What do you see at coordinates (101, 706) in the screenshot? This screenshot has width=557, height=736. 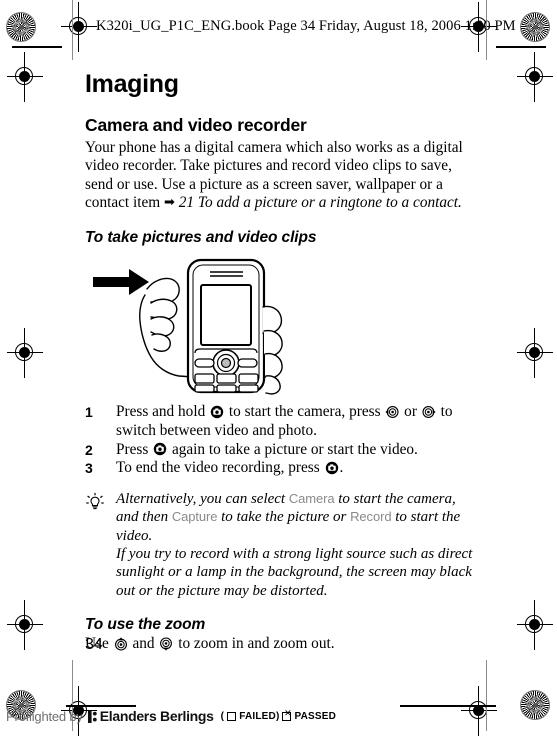 I see `trim-line-bottom-left` at bounding box center [101, 706].